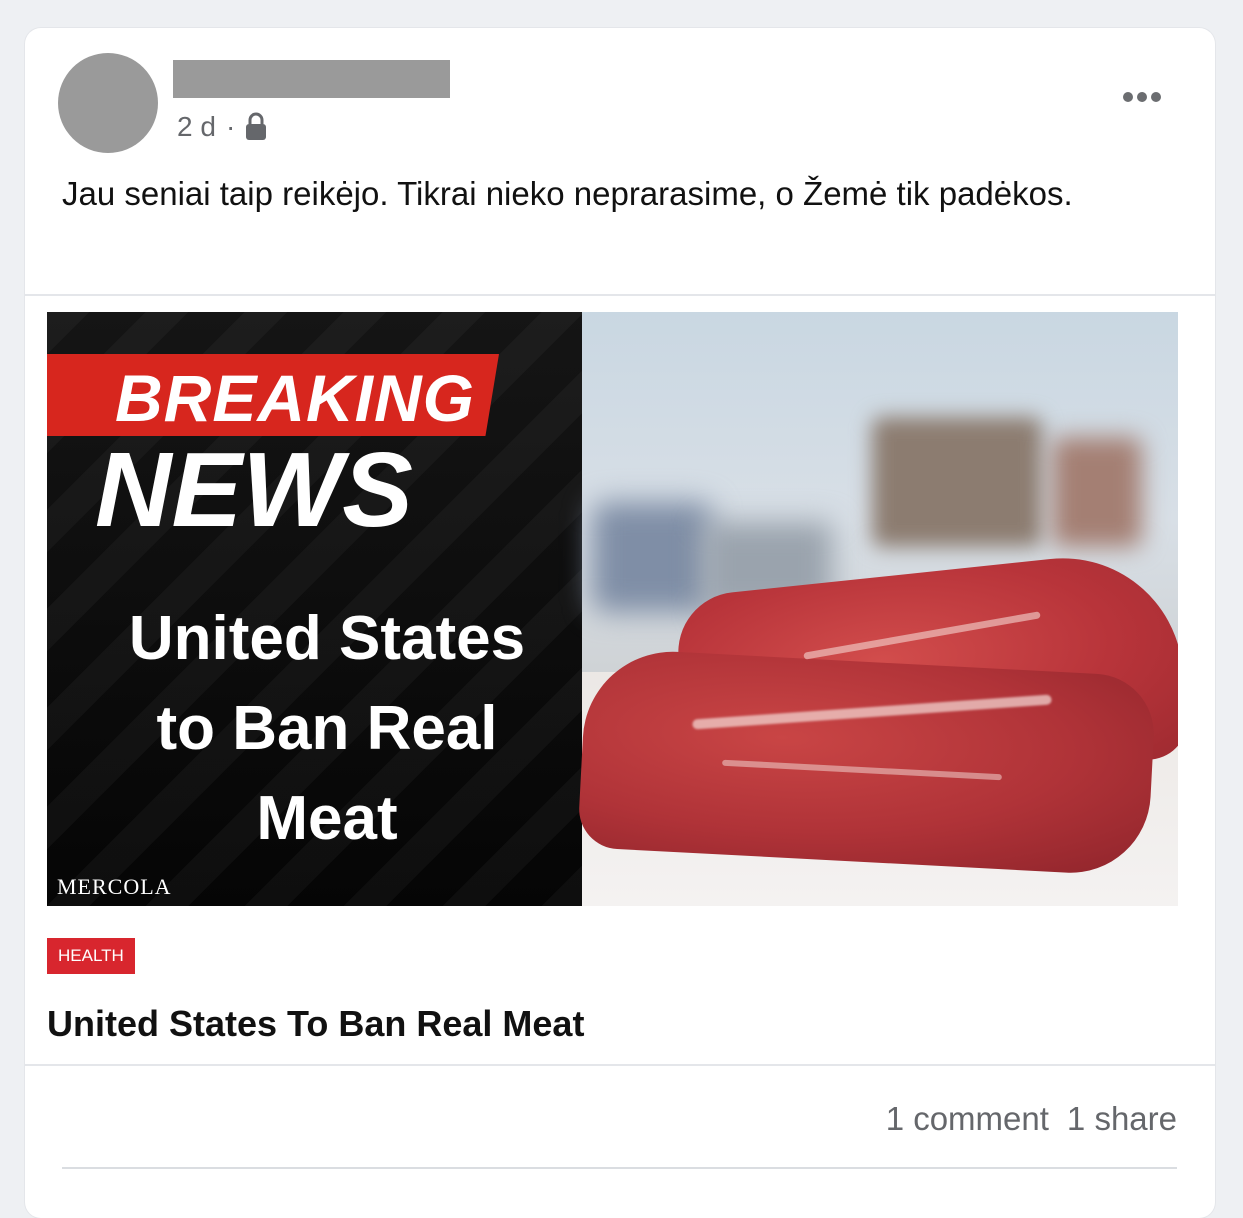 This screenshot has height=1218, width=1243. What do you see at coordinates (223, 127) in the screenshot?
I see `post-meta: 2 d ·` at bounding box center [223, 127].